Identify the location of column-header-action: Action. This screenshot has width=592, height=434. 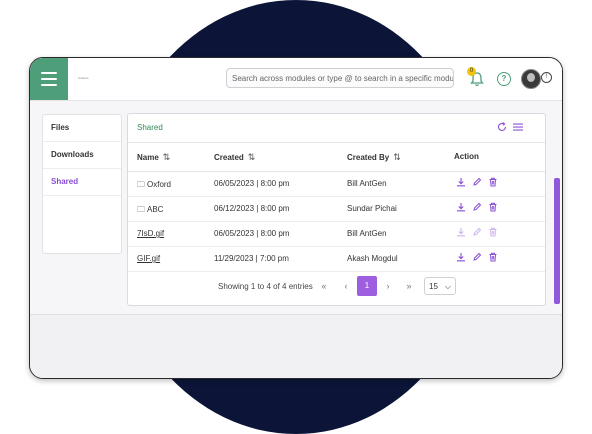
(466, 156).